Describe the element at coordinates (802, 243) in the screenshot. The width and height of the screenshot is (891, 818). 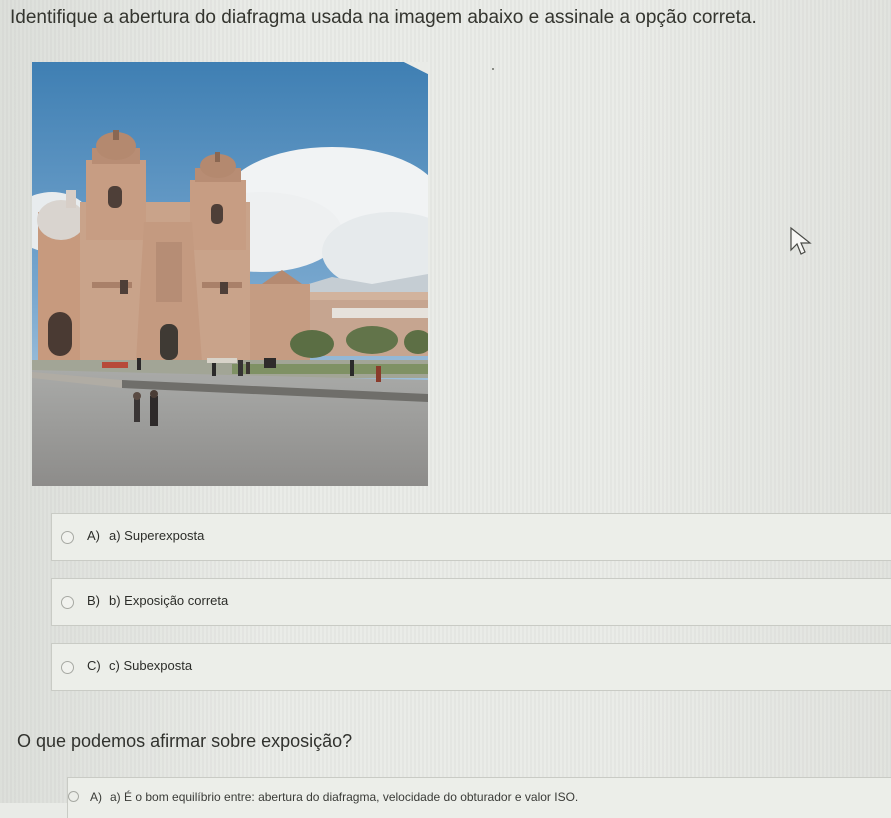
I see `arrow-pointer-icon` at that location.